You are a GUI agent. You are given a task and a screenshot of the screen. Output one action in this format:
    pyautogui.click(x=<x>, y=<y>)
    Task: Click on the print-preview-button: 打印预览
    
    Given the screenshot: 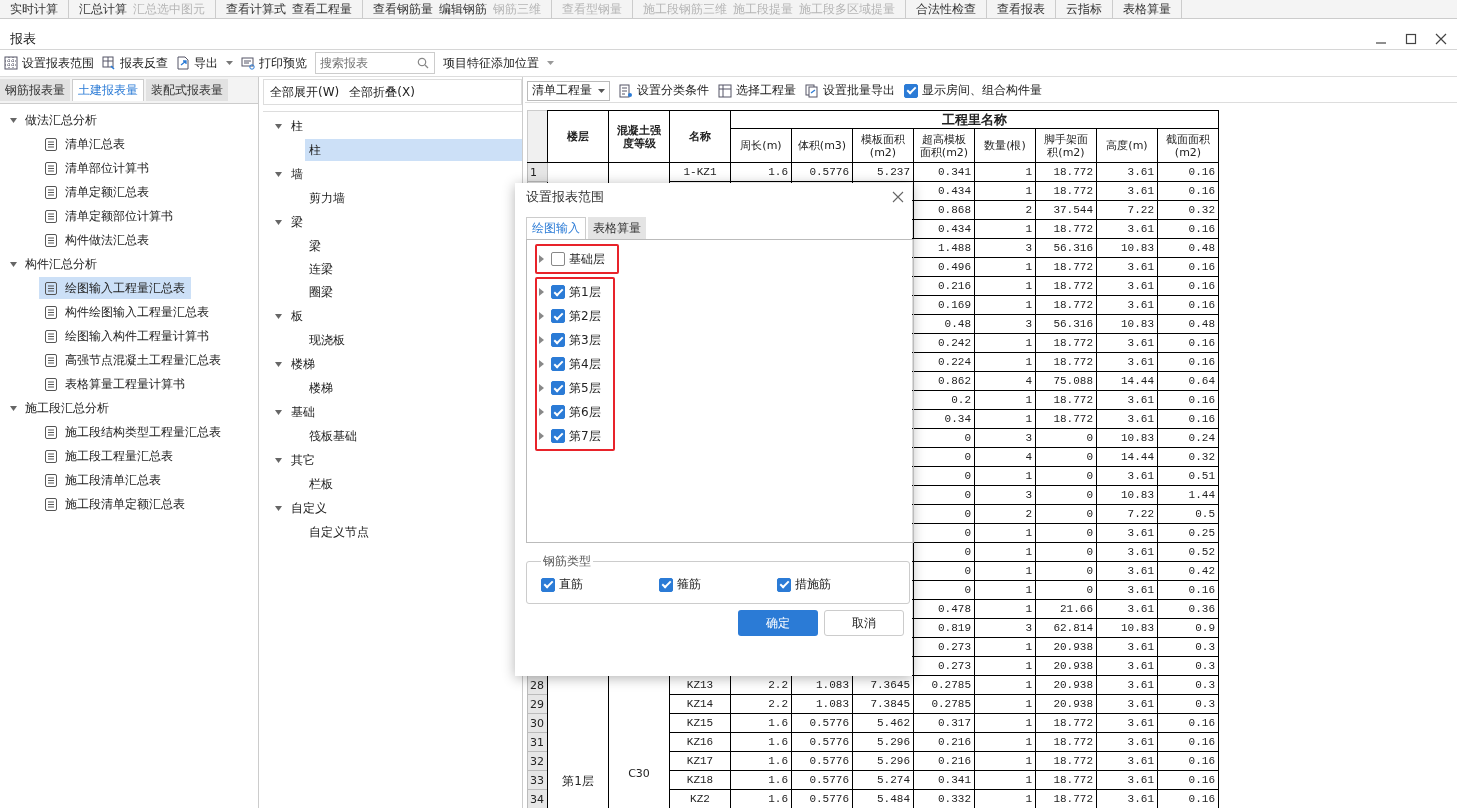 What is the action you would take?
    pyautogui.click(x=274, y=63)
    